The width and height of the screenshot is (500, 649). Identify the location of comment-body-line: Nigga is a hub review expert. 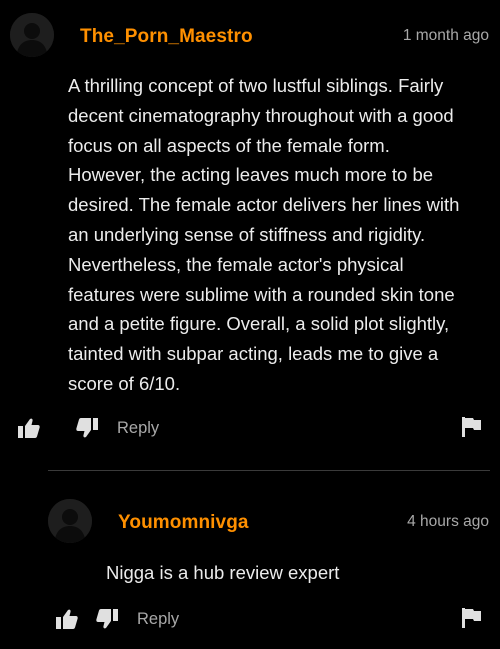
(223, 572).